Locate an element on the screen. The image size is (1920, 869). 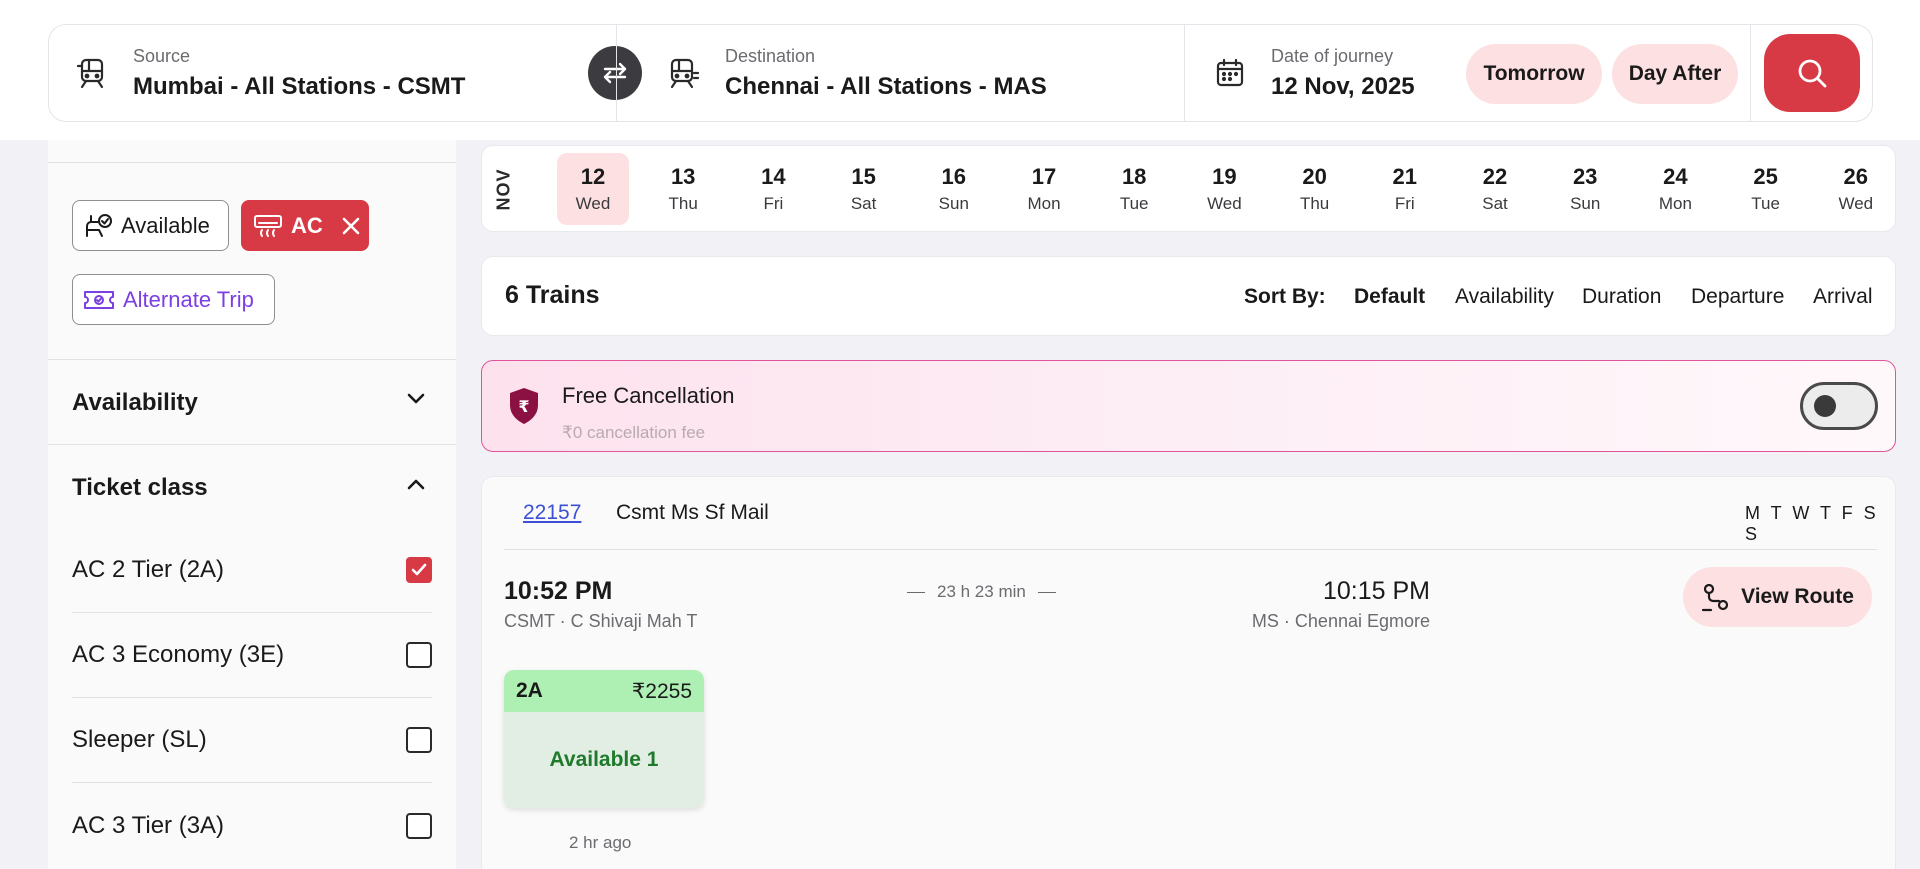
date-option: 14 Fri is located at coordinates (773, 189).